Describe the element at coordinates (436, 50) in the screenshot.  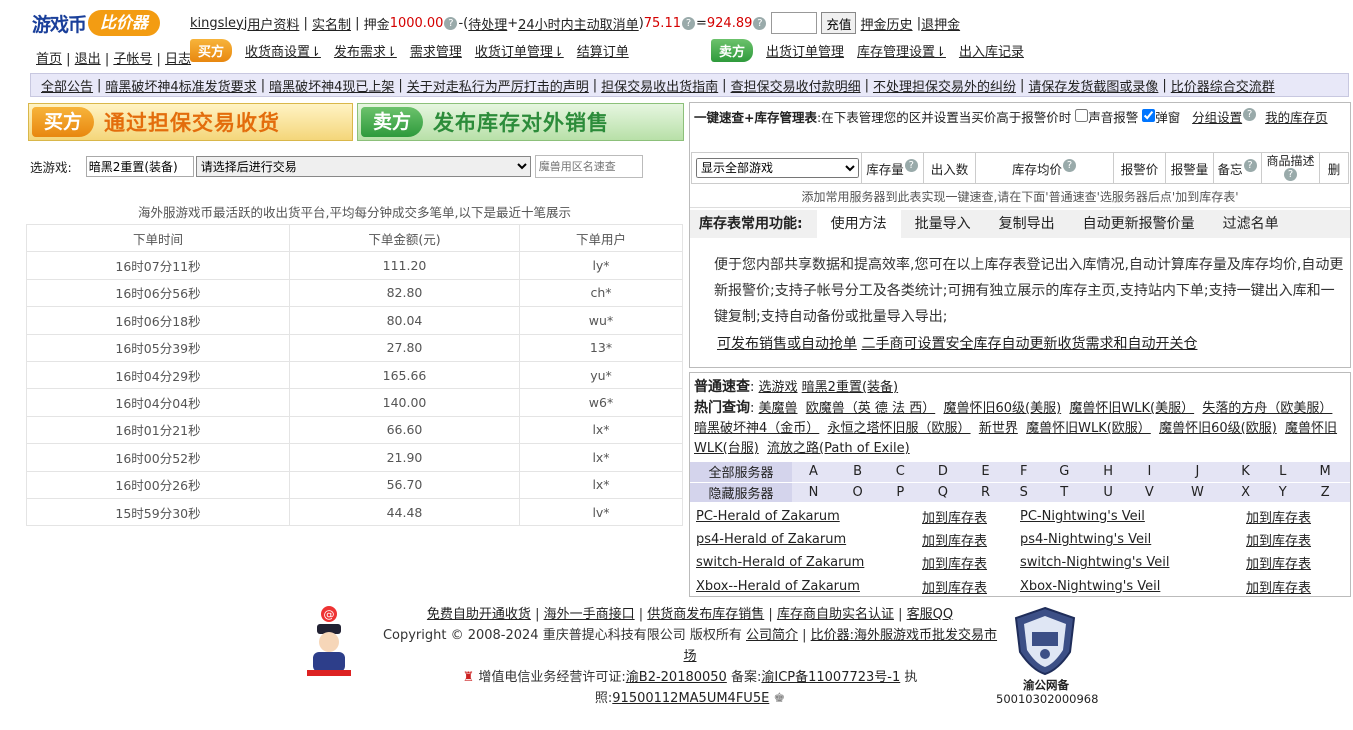
I see `buyer-menu-item: 需求管理` at that location.